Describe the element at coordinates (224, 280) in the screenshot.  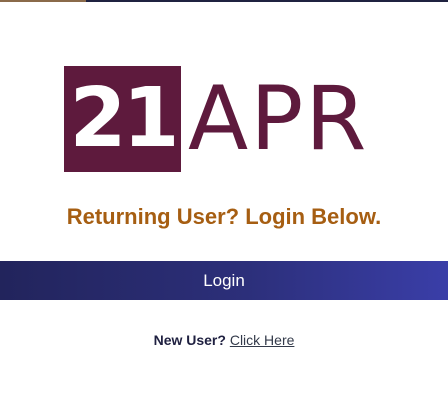
I see `login-button: Login` at that location.